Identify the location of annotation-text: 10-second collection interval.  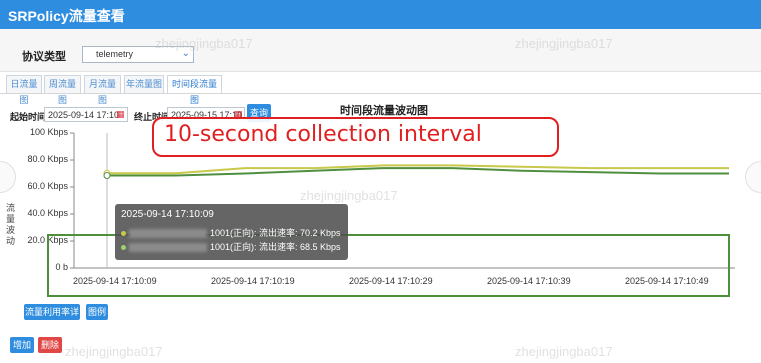
(323, 134).